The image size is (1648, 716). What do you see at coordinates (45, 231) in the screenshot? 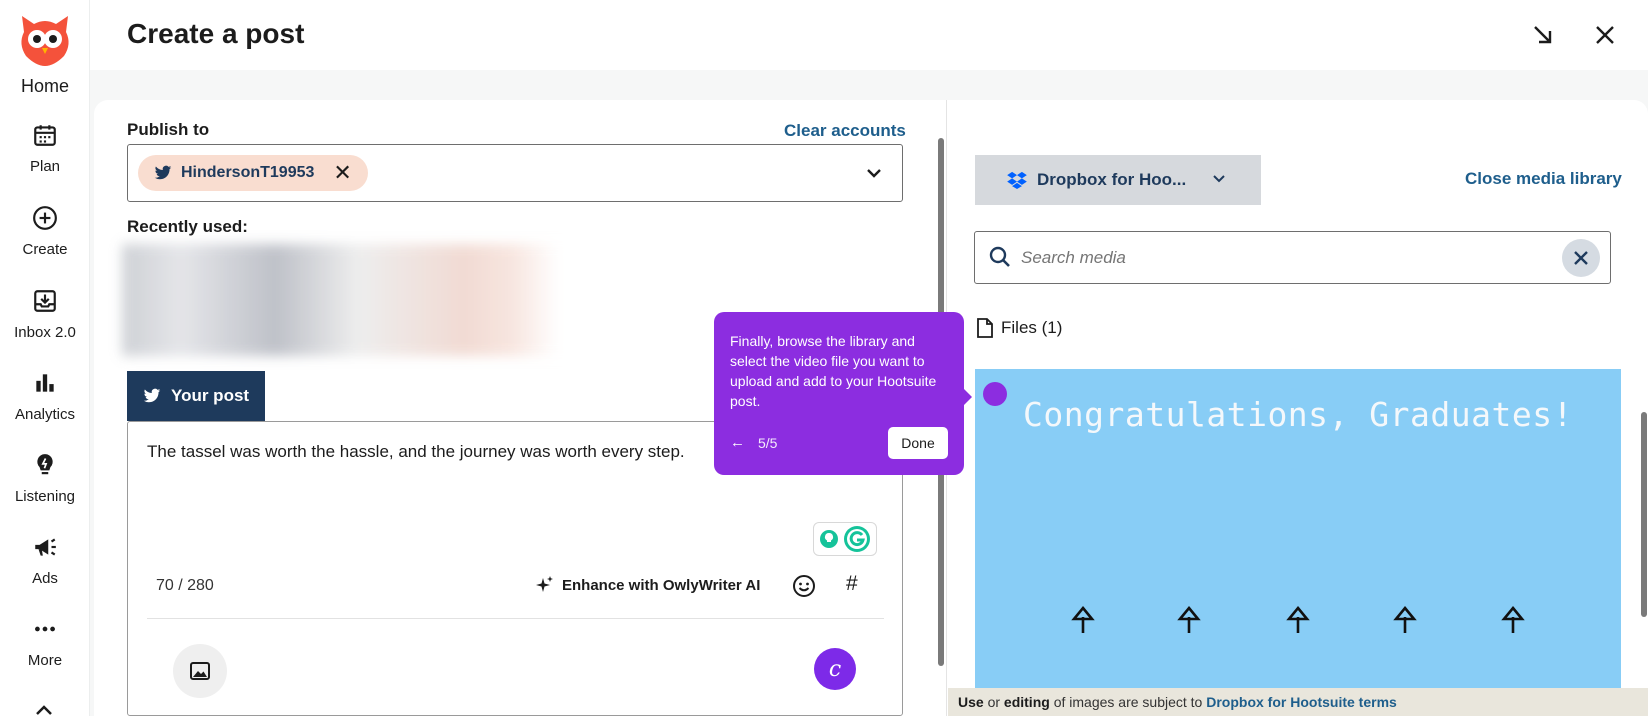
I see `nav-create: Create` at bounding box center [45, 231].